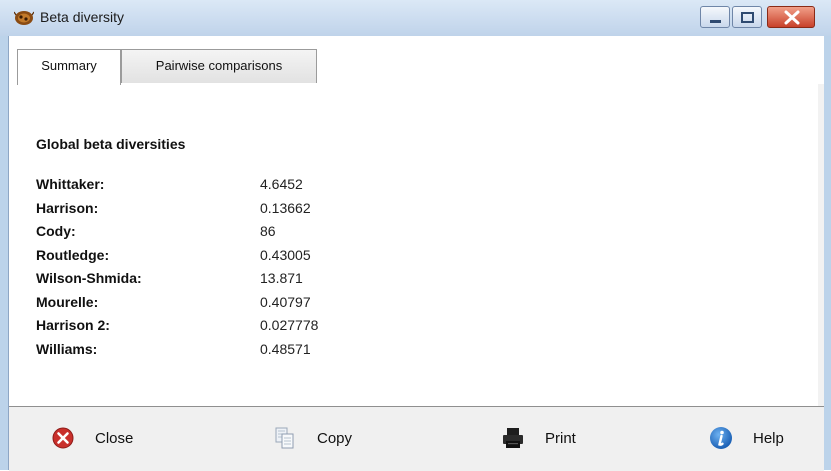  Describe the element at coordinates (70, 184) in the screenshot. I see `metric-label: Whittaker:` at that location.